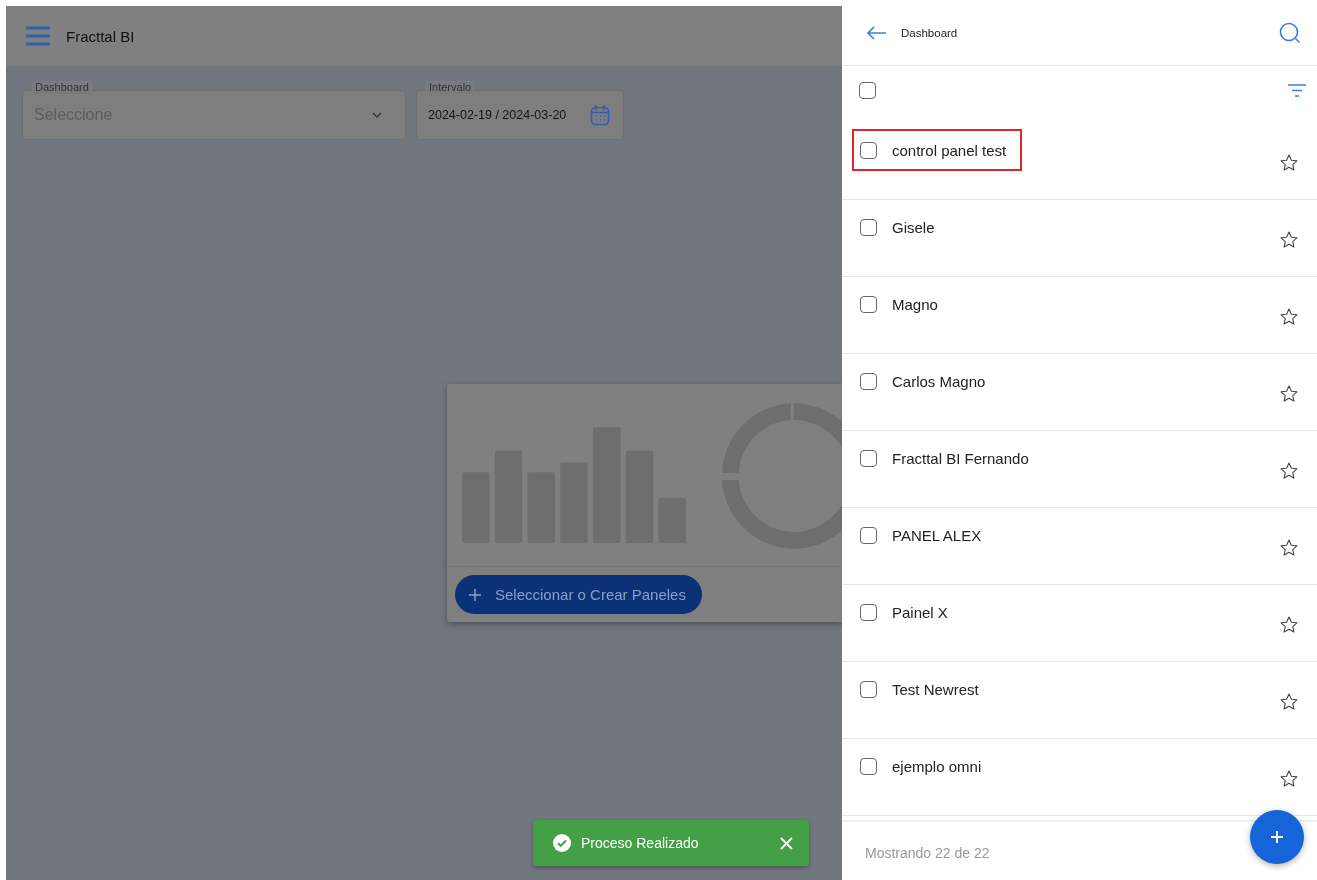 Image resolution: width=1317 pixels, height=880 pixels. Describe the element at coordinates (1079, 392) in the screenshot. I see `dashboard-list-item: Carlos Magno` at that location.